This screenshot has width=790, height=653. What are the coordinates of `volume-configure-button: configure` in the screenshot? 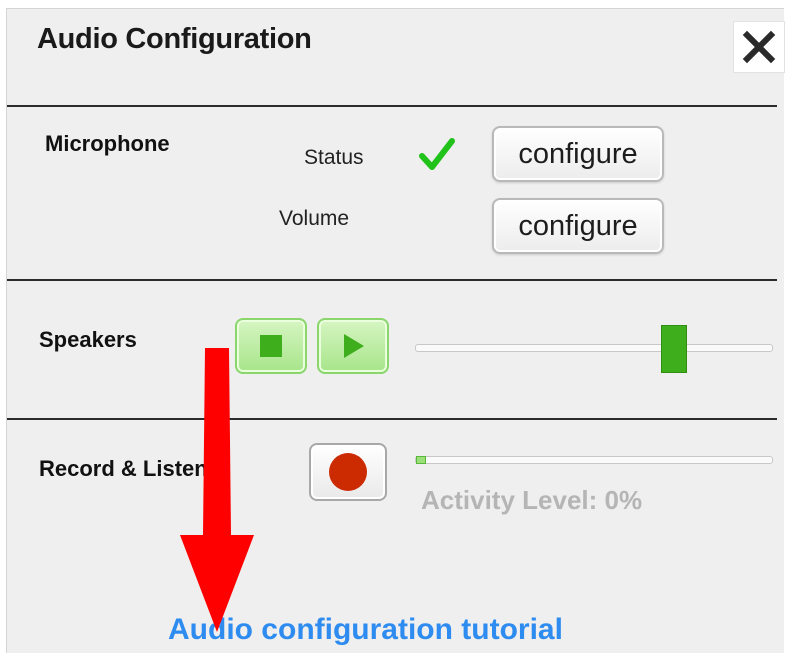 It's located at (578, 226).